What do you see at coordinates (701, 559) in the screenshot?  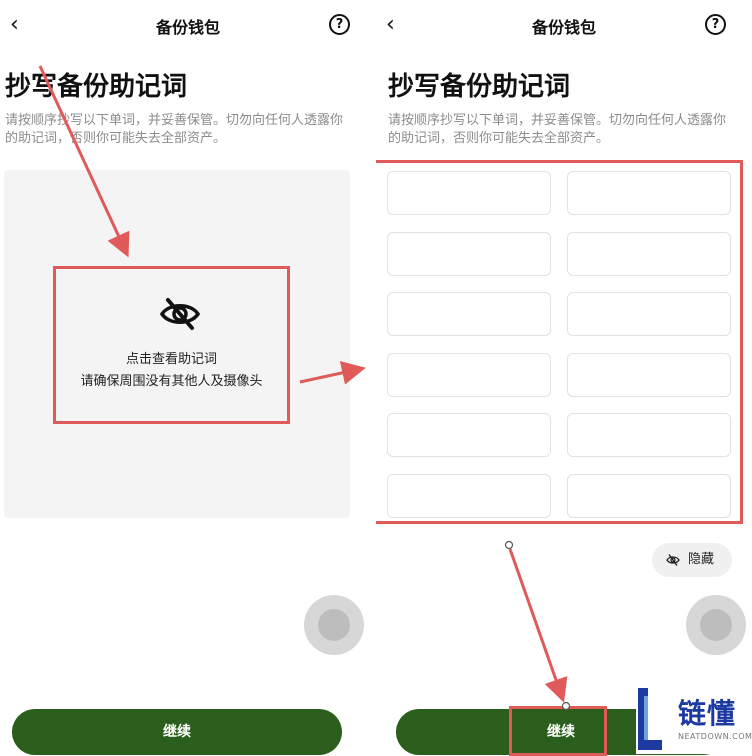 I see `hide-label: 隐藏` at bounding box center [701, 559].